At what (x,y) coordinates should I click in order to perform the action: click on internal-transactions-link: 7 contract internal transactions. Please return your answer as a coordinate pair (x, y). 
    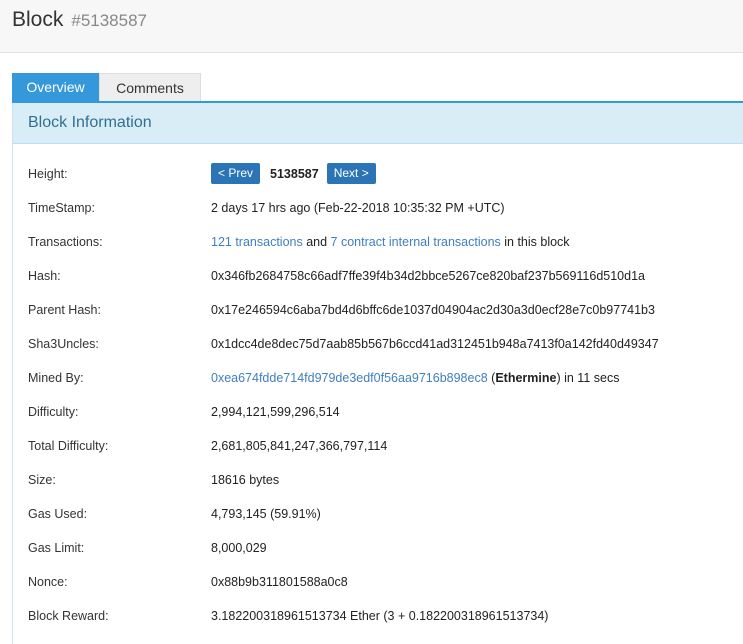
    Looking at the image, I should click on (416, 242).